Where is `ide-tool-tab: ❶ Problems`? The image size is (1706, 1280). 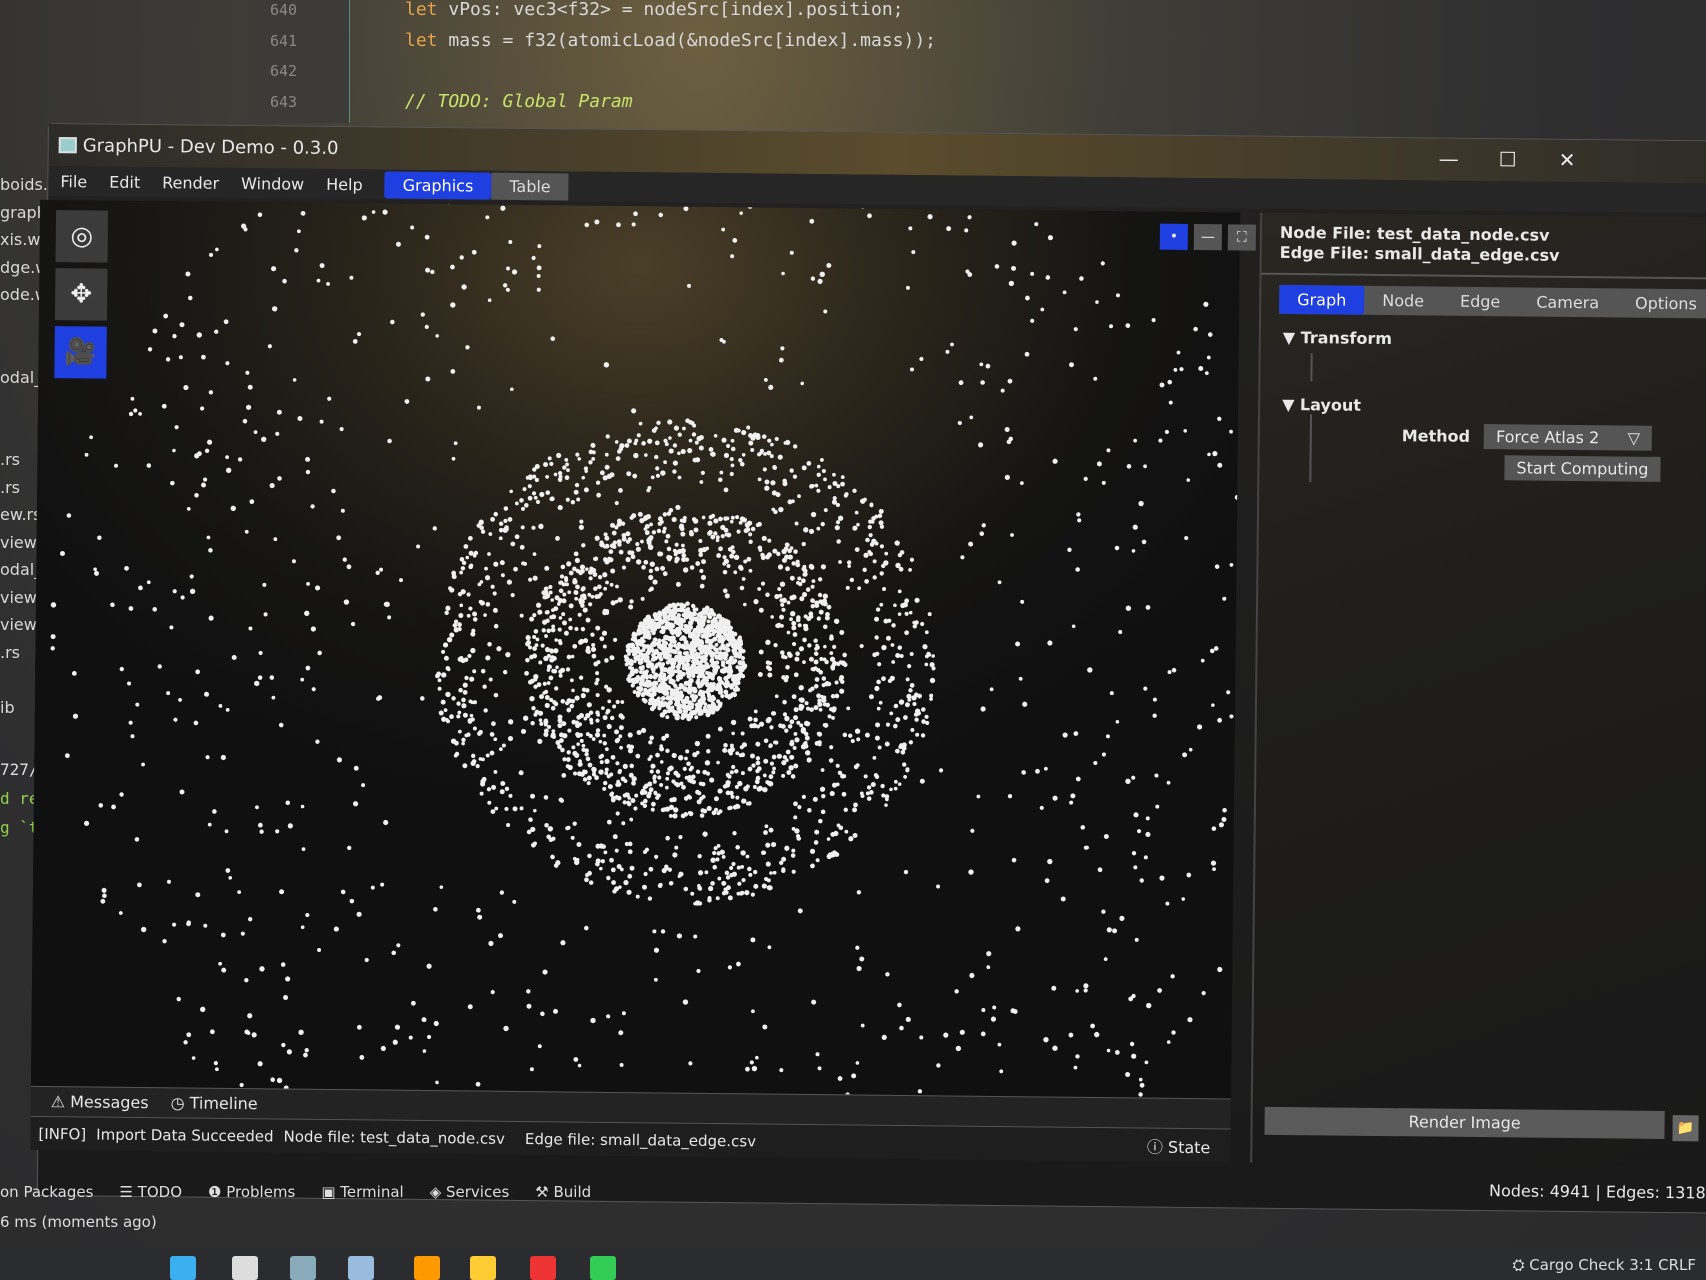 ide-tool-tab: ❶ Problems is located at coordinates (251, 1192).